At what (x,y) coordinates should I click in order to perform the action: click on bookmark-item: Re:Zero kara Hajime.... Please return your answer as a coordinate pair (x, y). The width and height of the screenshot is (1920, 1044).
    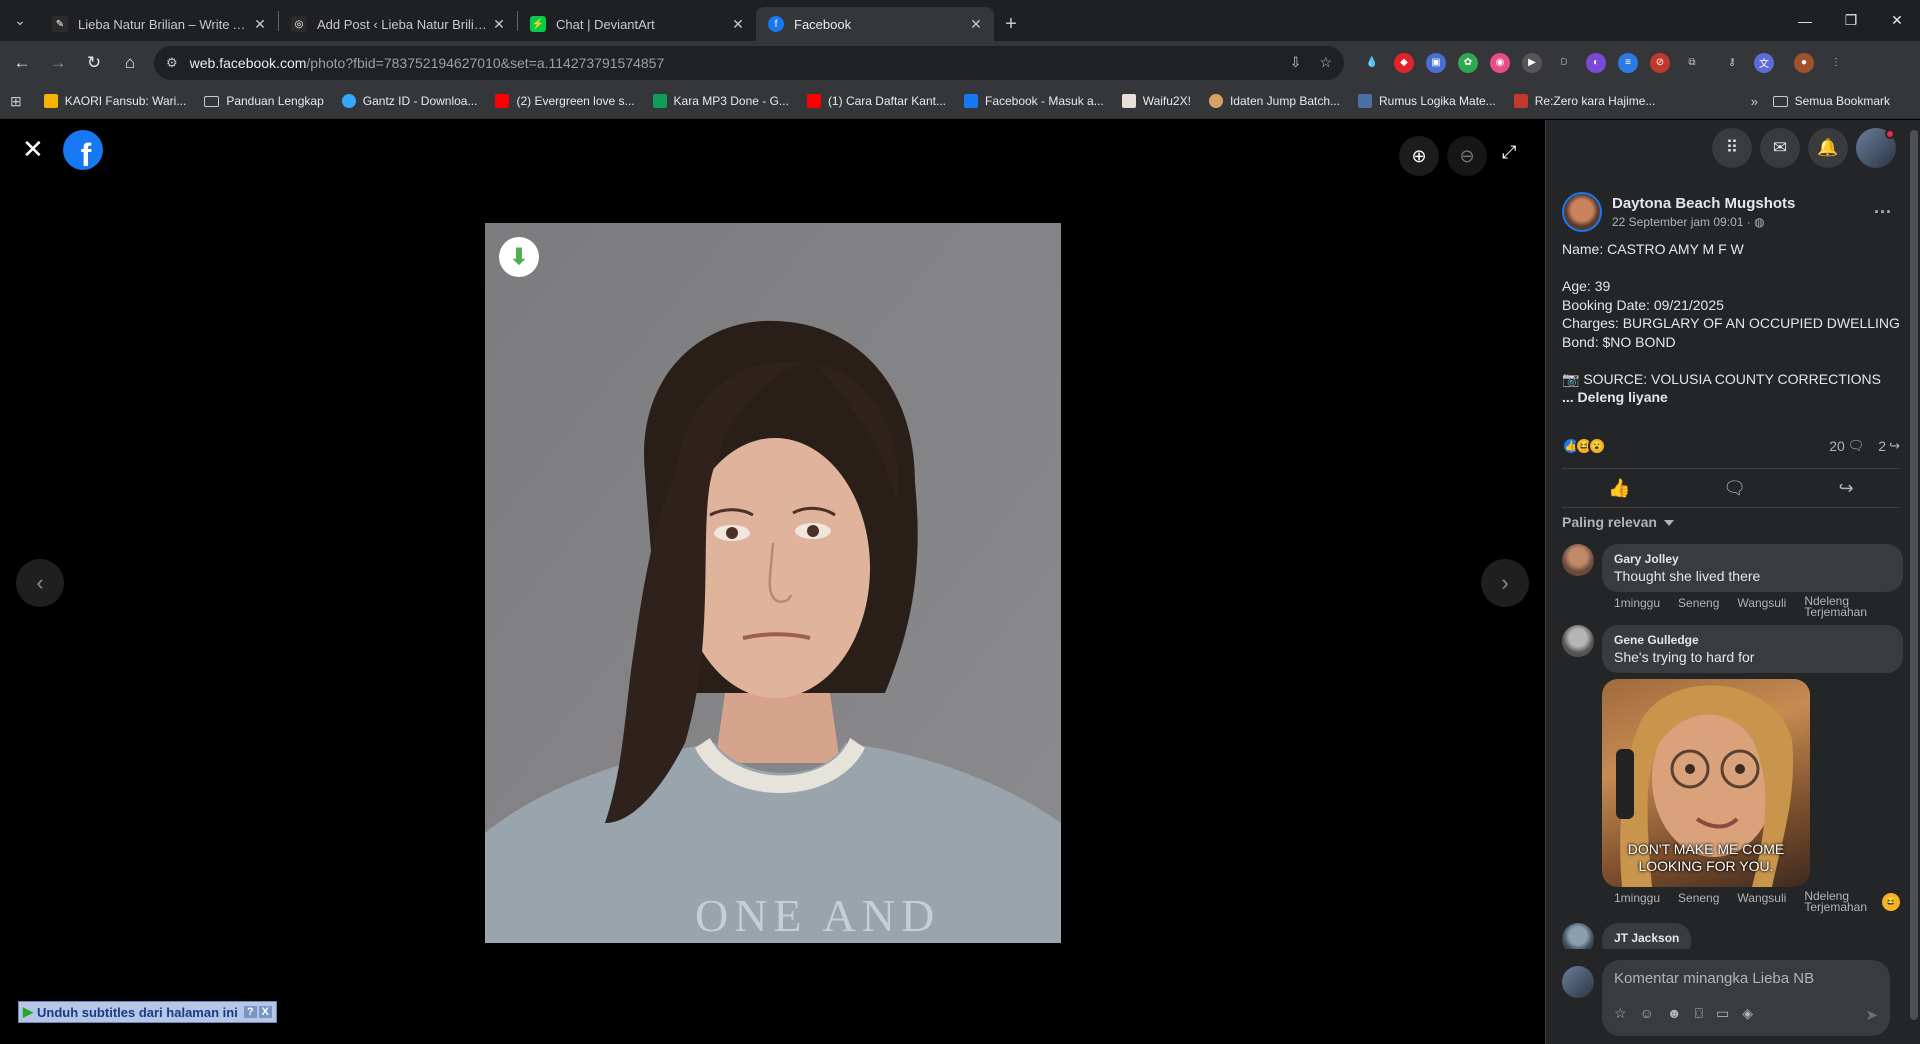
    Looking at the image, I should click on (1584, 101).